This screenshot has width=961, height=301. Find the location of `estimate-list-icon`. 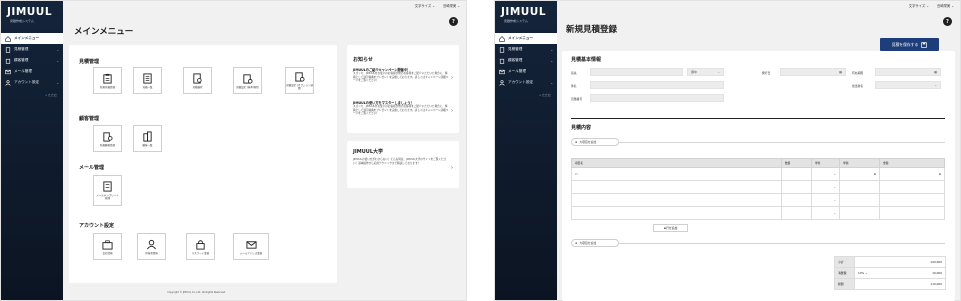

estimate-list-icon is located at coordinates (147, 78).